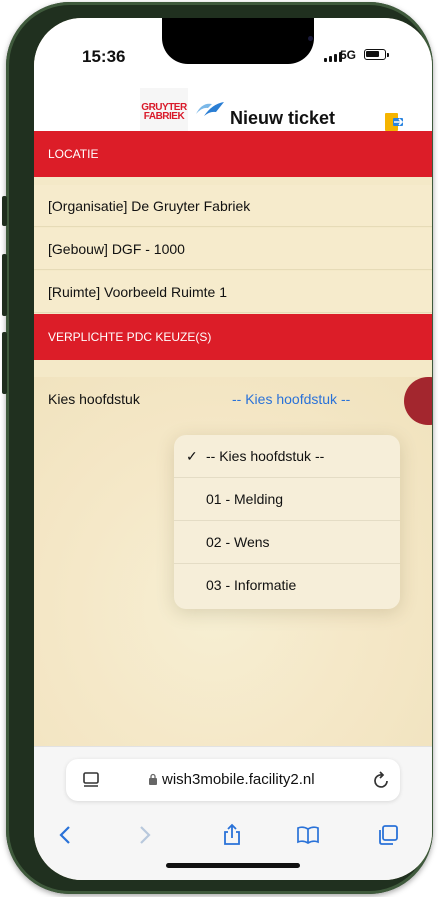 Image resolution: width=439 pixels, height=897 pixels. I want to click on location-row-building: [Gebouw] DGF - 1000, so click(233, 249).